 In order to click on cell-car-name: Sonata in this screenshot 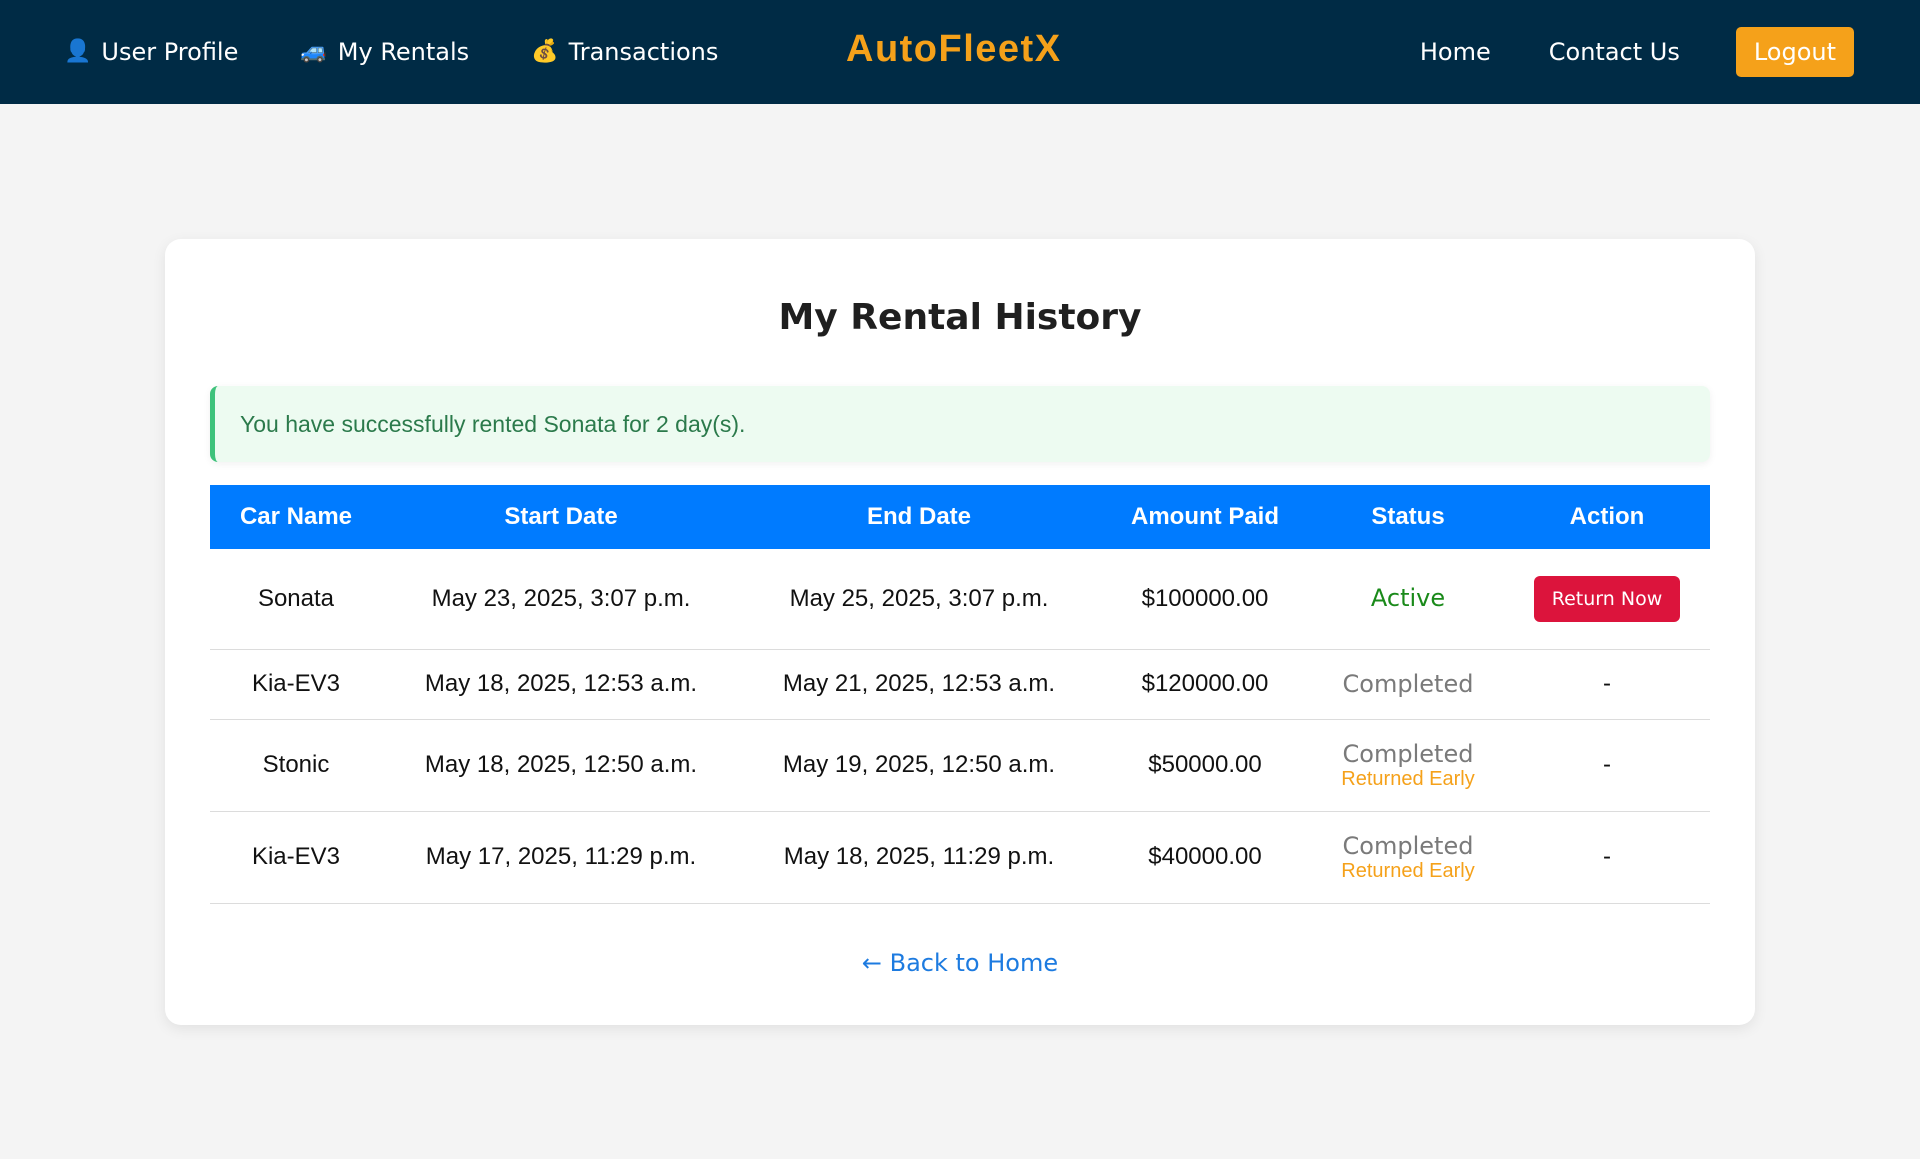, I will do `click(296, 599)`.